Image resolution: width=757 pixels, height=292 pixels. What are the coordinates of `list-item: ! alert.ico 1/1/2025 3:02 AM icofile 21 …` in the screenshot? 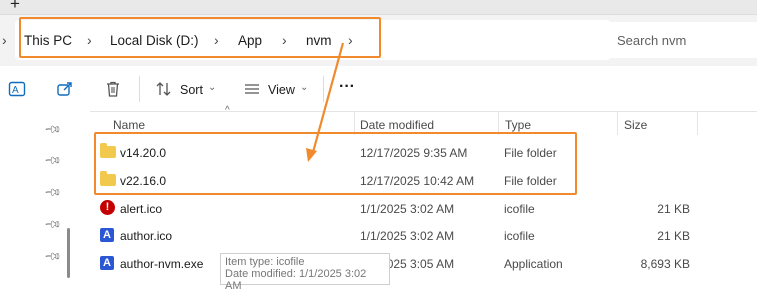 It's located at (394, 208).